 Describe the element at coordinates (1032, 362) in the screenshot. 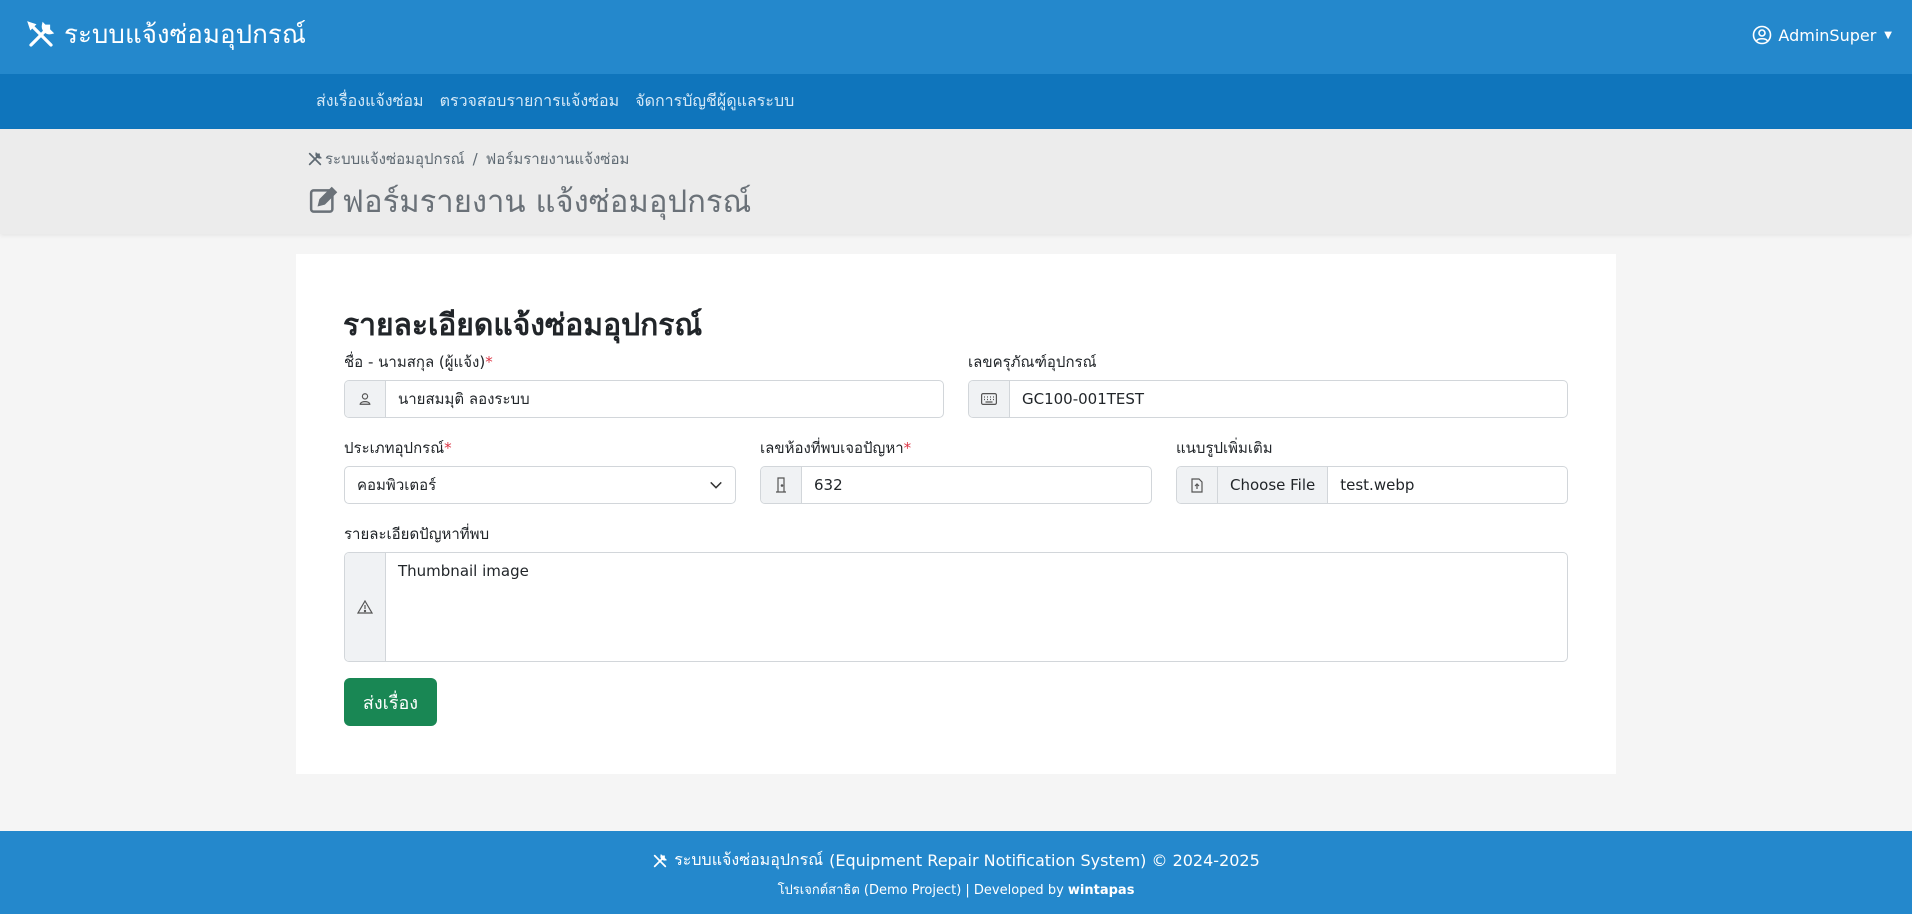

I see `asset-label: เลขครุภัณฑ์อุปกรณ์` at that location.